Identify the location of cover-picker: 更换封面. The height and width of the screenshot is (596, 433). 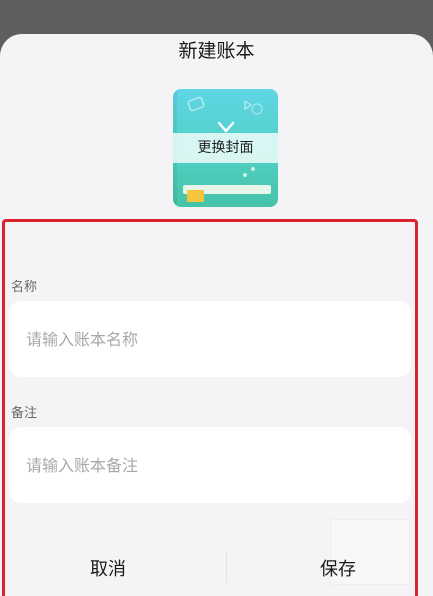
(225, 148).